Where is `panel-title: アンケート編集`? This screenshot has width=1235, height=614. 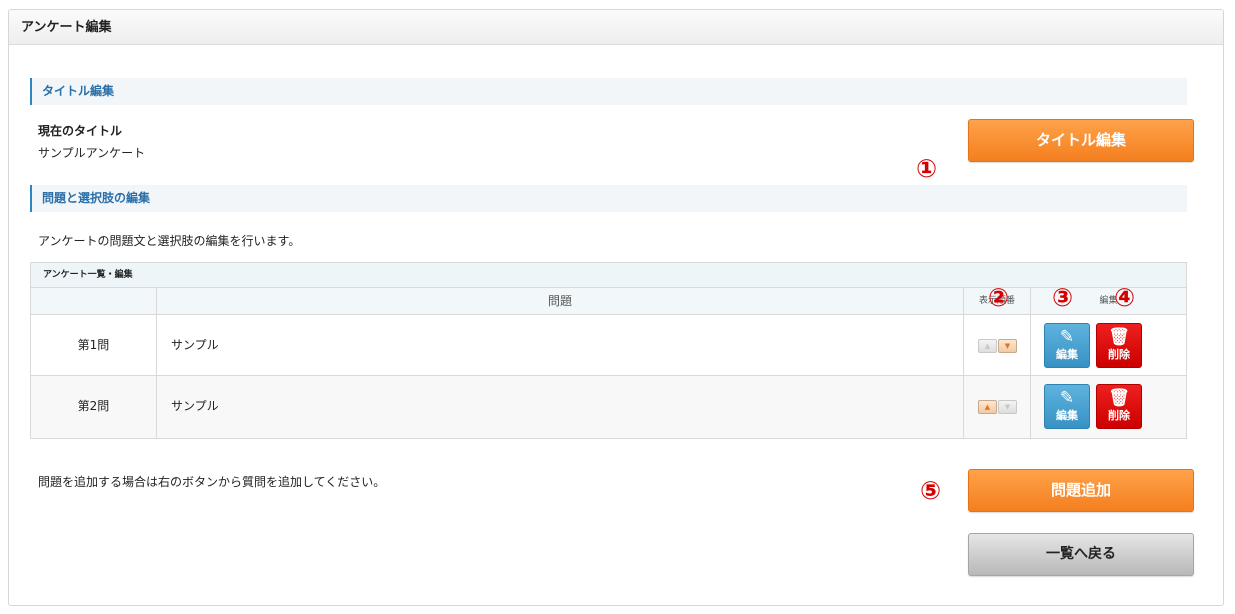
panel-title: アンケート編集 is located at coordinates (616, 27).